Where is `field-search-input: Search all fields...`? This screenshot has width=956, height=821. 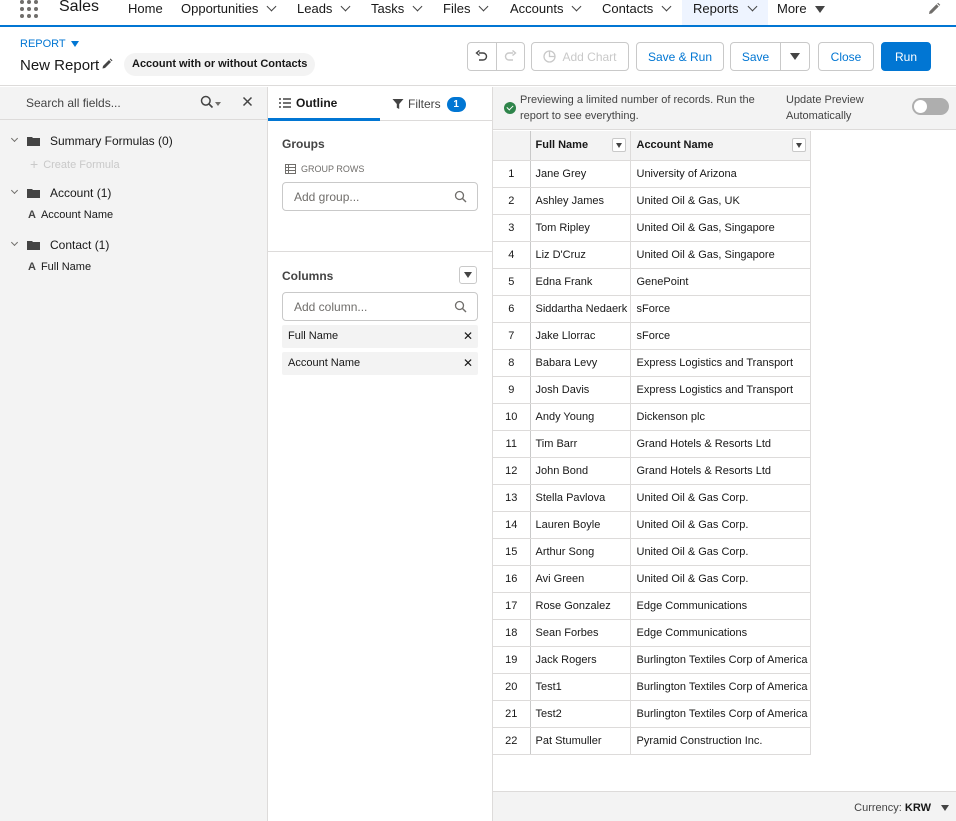
field-search-input: Search all fields... is located at coordinates (73, 103).